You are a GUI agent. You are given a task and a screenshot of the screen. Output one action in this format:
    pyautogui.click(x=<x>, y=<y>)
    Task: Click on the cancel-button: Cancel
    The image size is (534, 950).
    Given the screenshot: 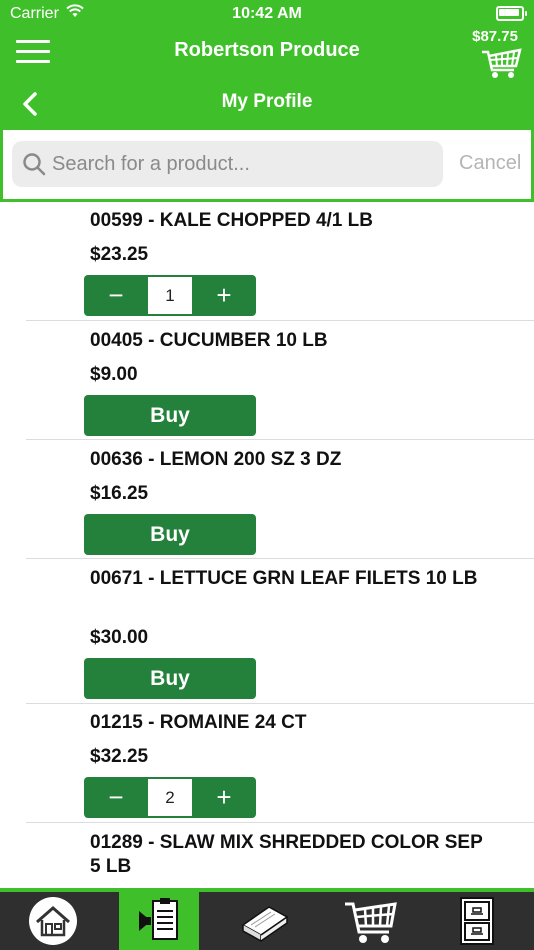 What is the action you would take?
    pyautogui.click(x=490, y=163)
    